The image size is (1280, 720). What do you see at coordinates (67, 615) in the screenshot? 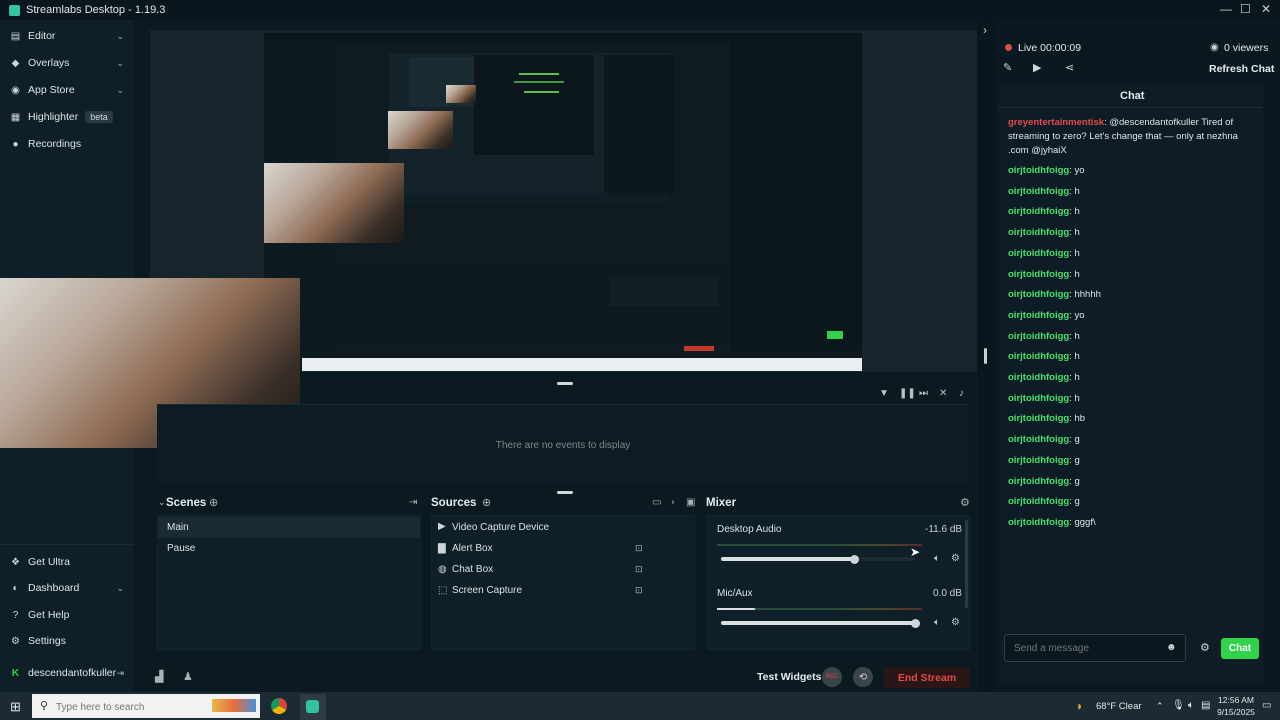
I see `sidebar-item-get-help: ? Get Help` at bounding box center [67, 615].